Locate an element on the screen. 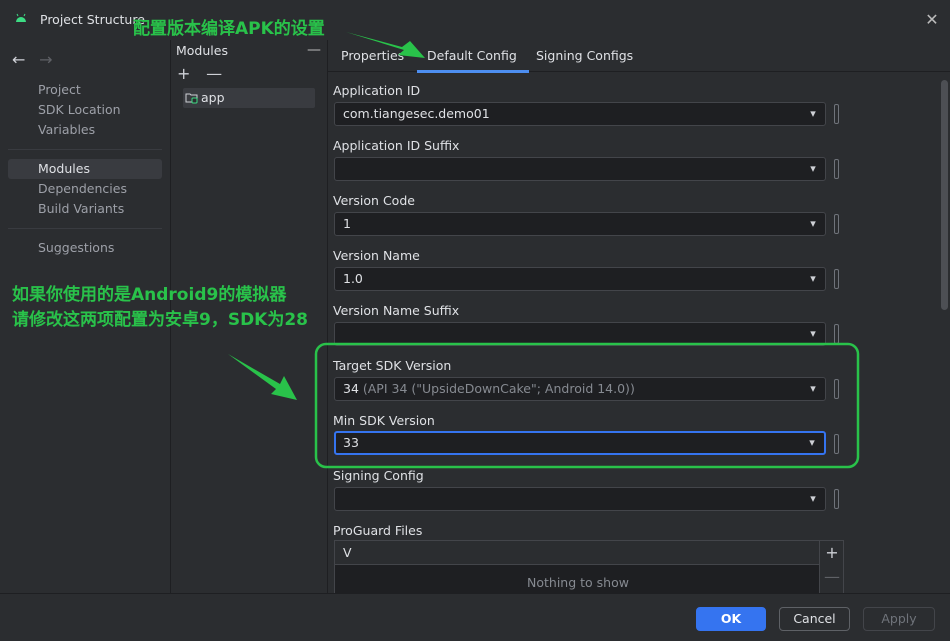 Image resolution: width=950 pixels, height=641 pixels. module-label: app is located at coordinates (213, 97).